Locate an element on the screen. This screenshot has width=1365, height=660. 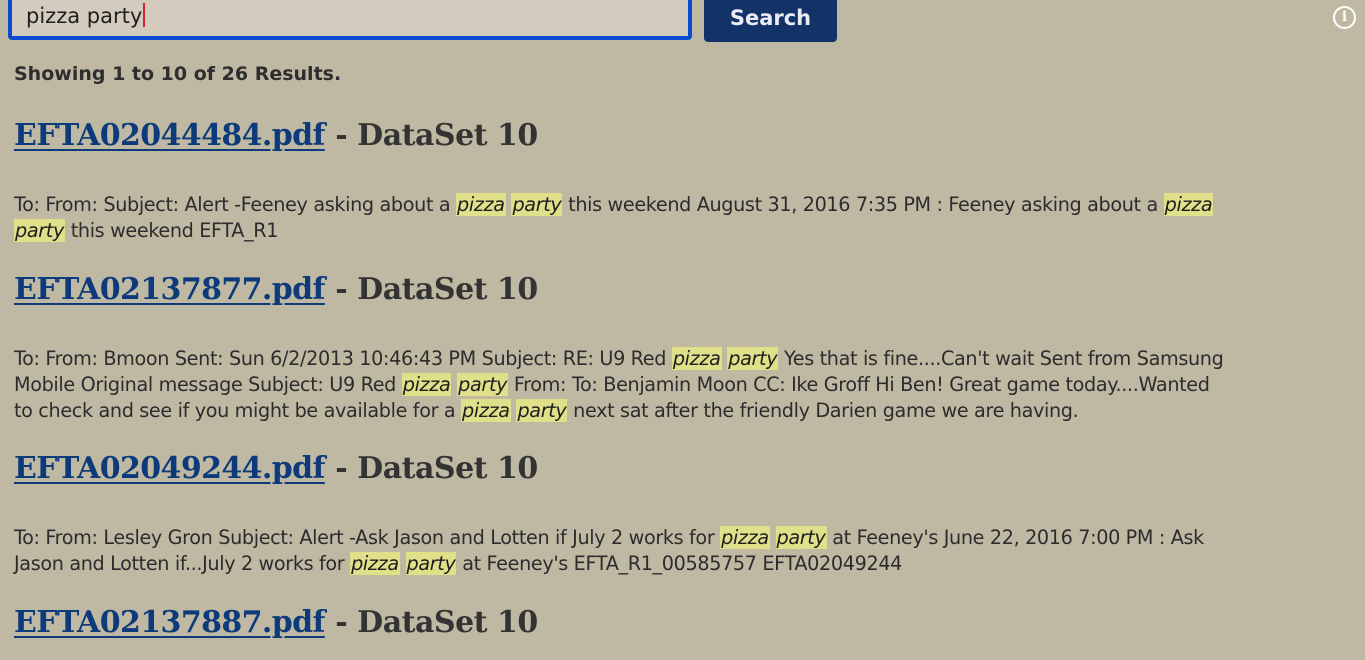
text-caret is located at coordinates (144, 15).